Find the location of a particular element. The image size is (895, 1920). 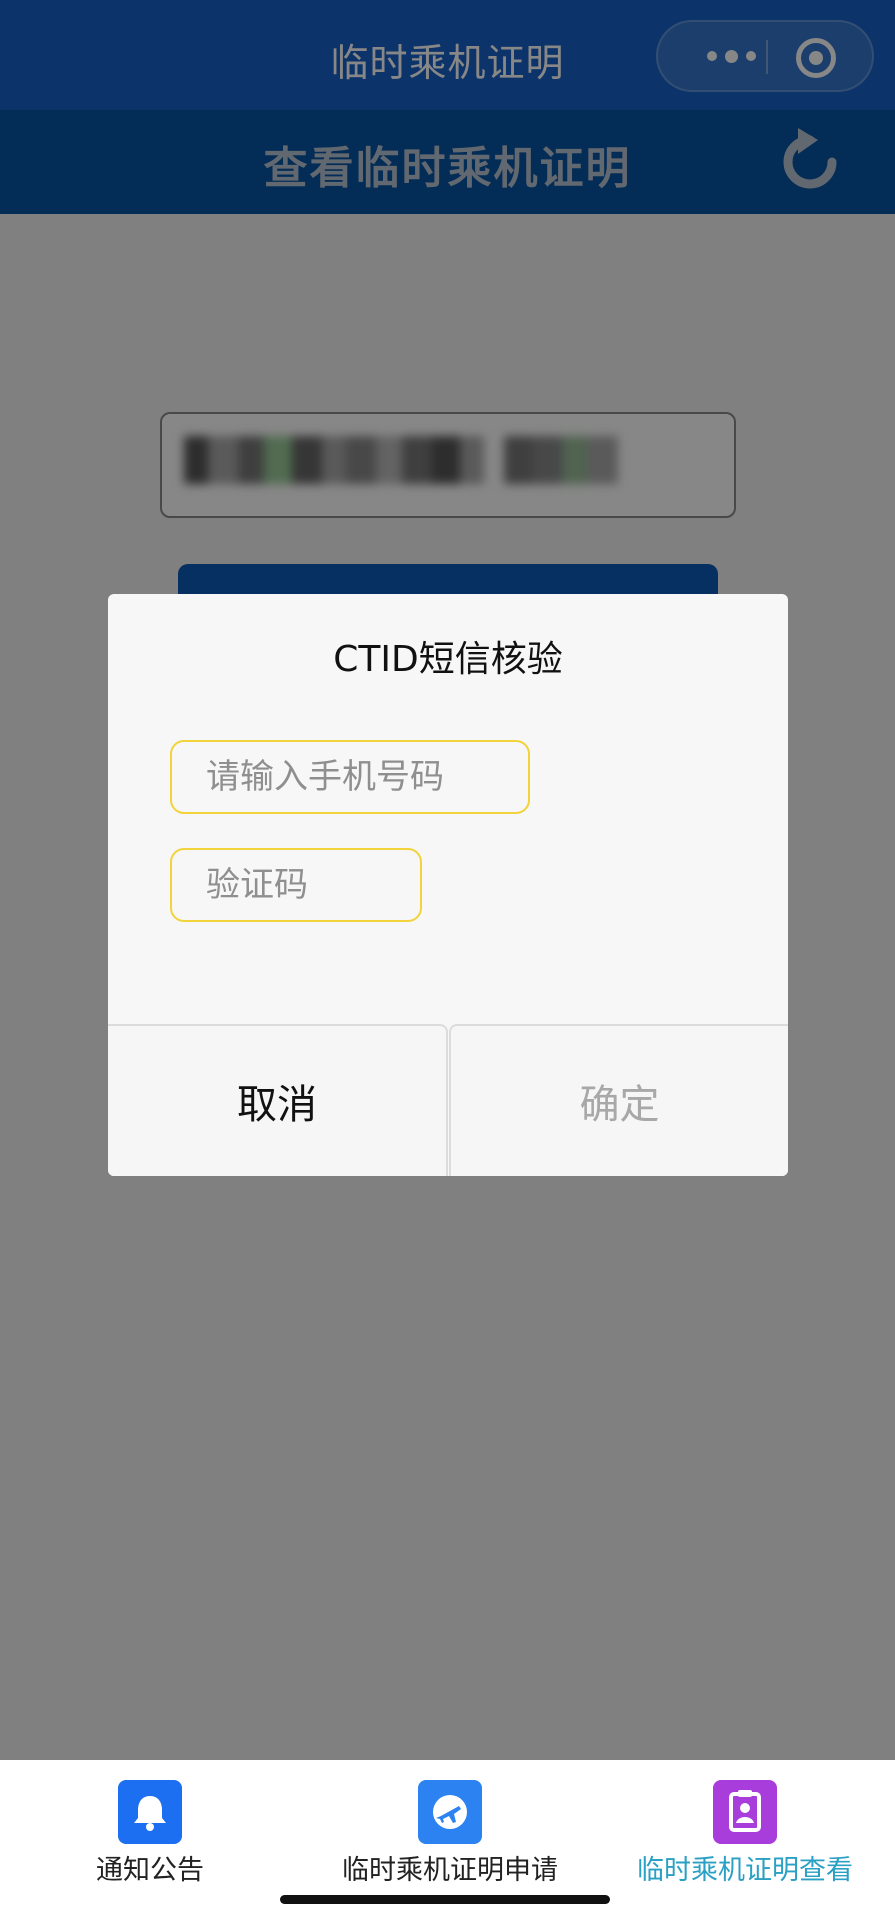

tab-apply: 临时乘机证明申请 is located at coordinates (450, 1828).